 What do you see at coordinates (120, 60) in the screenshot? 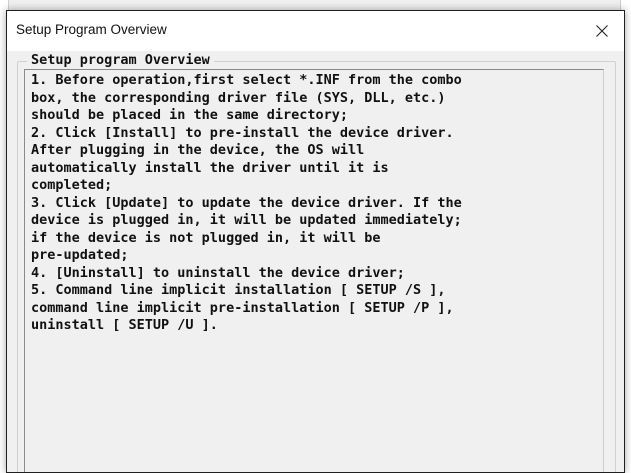
I see `groupbox-label: Setup program Overview` at bounding box center [120, 60].